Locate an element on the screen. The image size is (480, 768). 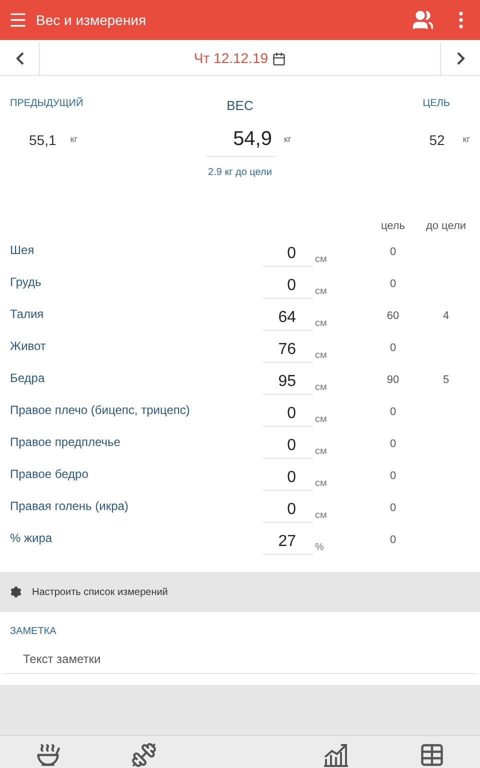
measurement-name: Правое предплечье is located at coordinates (65, 442).